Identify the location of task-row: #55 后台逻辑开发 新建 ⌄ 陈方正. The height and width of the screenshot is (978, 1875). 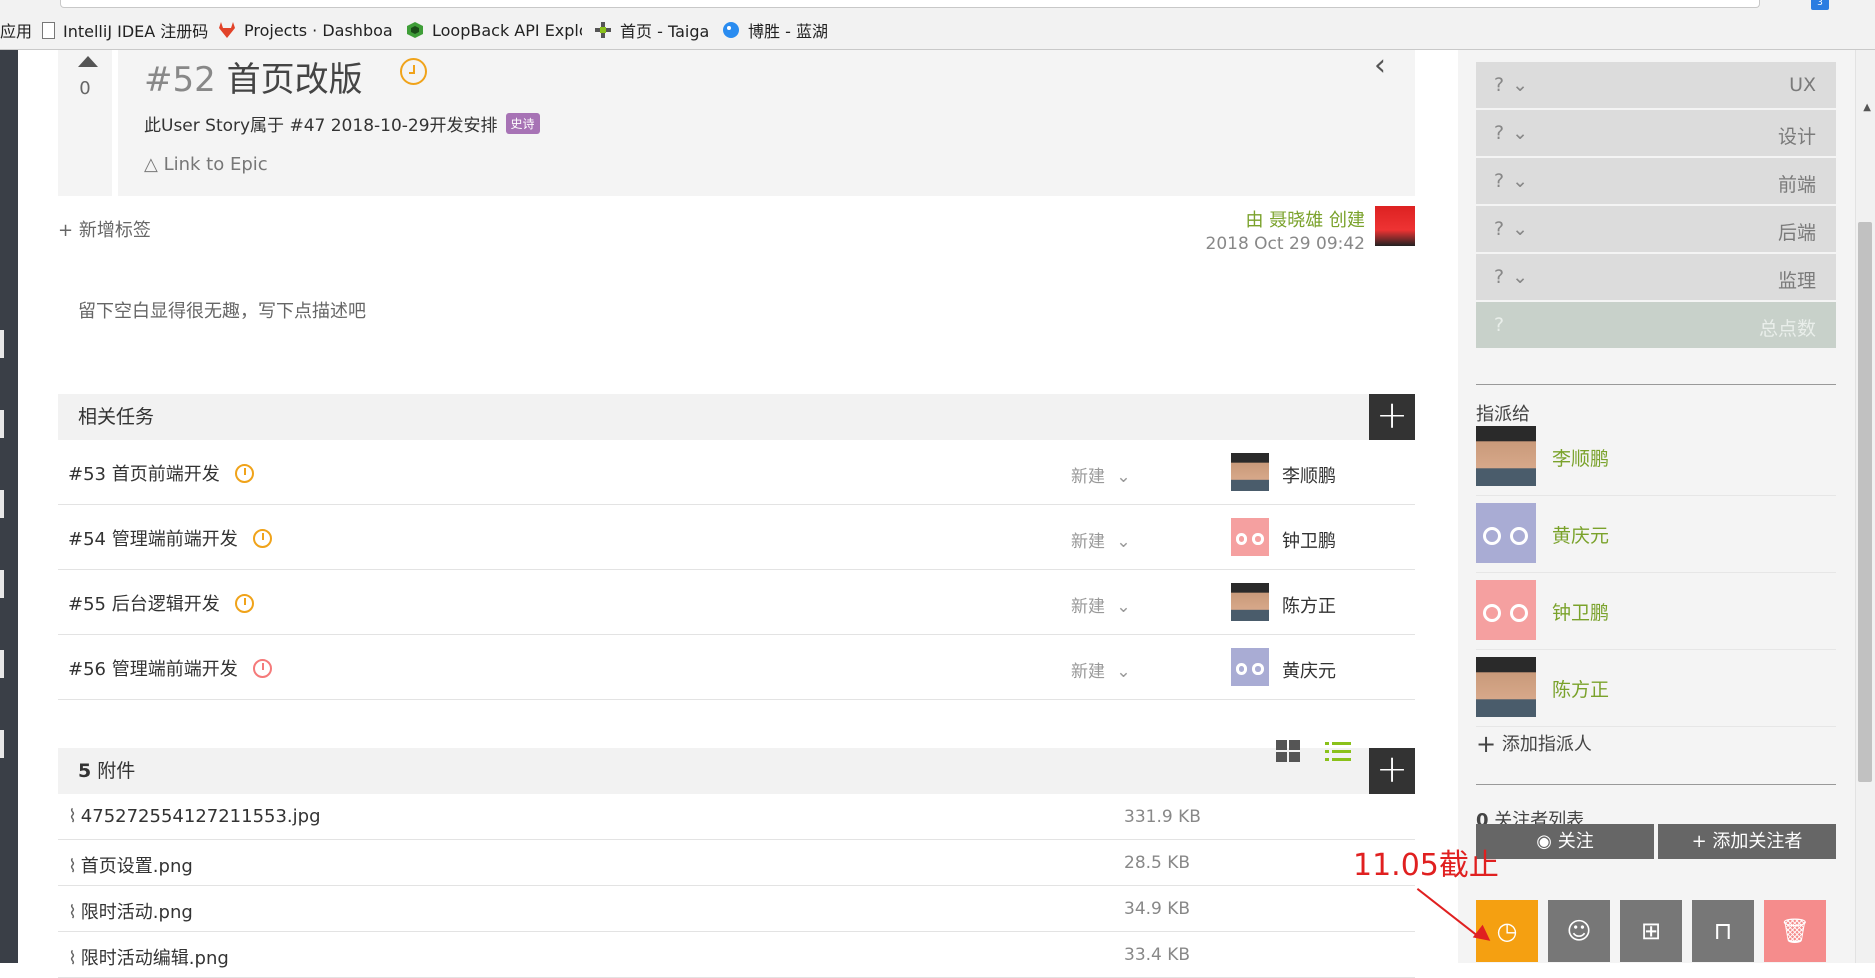
(736, 602).